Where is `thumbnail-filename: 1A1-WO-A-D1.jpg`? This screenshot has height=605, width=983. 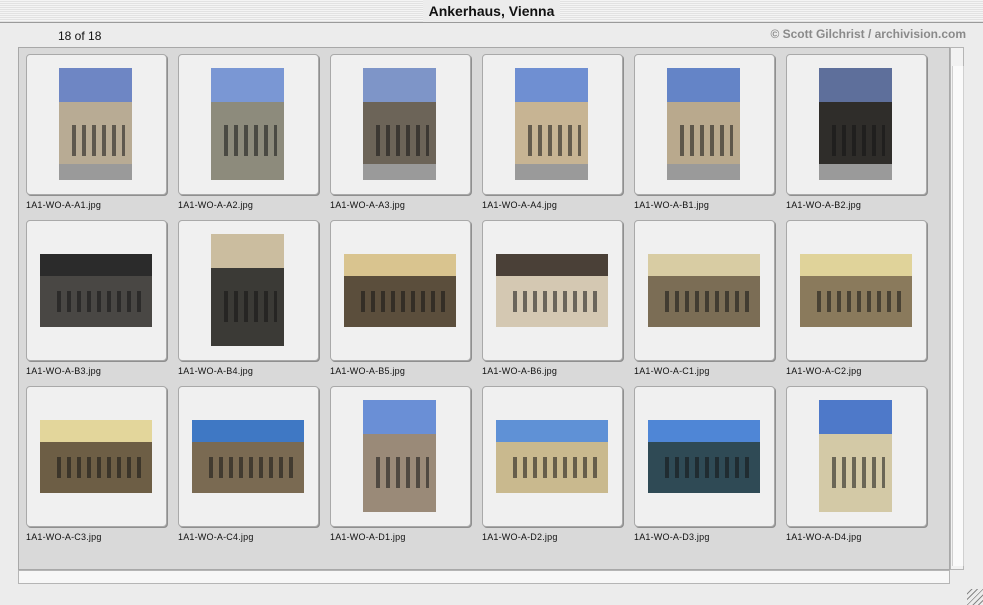
thumbnail-filename: 1A1-WO-A-D1.jpg is located at coordinates (368, 537).